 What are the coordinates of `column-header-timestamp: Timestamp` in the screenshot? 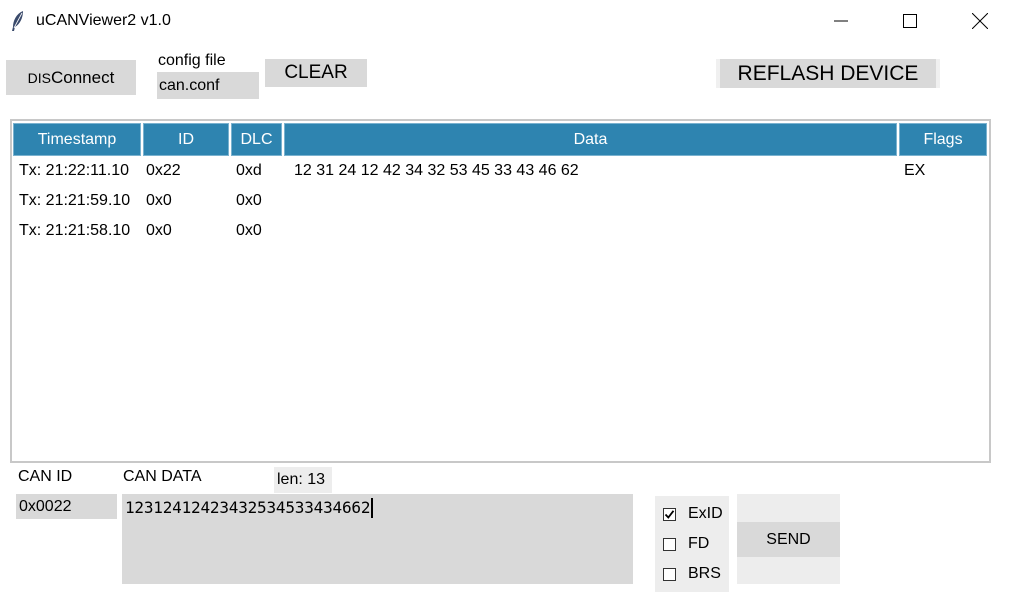 It's located at (77, 139).